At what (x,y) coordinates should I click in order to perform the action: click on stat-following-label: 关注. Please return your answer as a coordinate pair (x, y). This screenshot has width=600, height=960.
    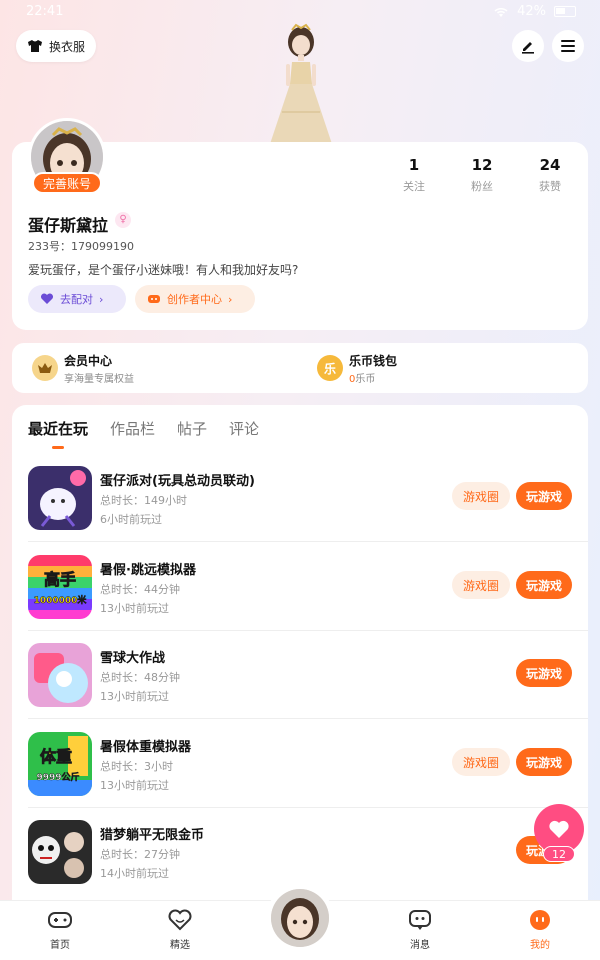
    Looking at the image, I should click on (414, 186).